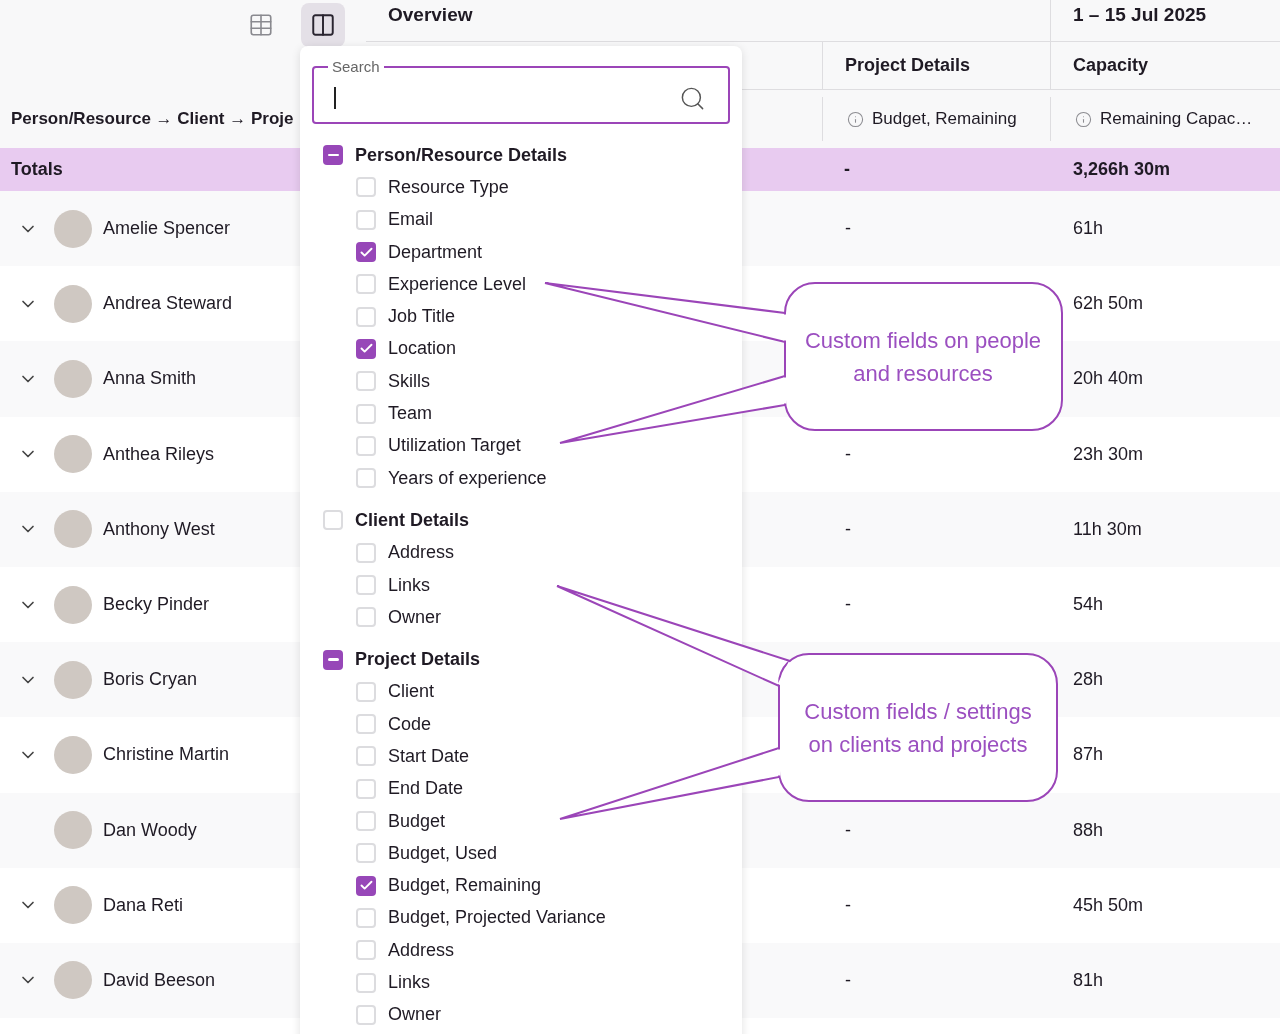 Image resolution: width=1280 pixels, height=1034 pixels. Describe the element at coordinates (422, 317) in the screenshot. I see `field-label: Job Title` at that location.